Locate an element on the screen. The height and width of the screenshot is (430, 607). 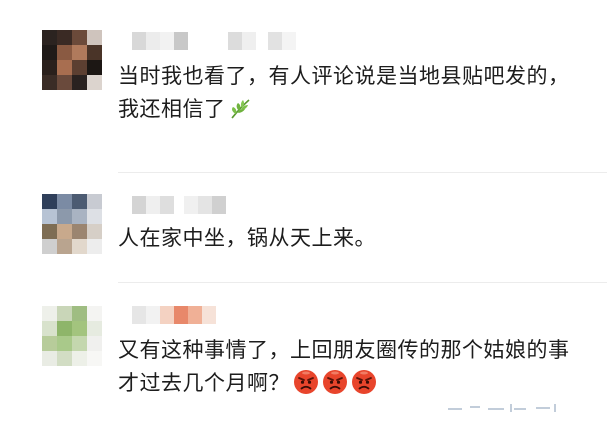
comment-line-text: 才过去几个月啊？ is located at coordinates (204, 383).